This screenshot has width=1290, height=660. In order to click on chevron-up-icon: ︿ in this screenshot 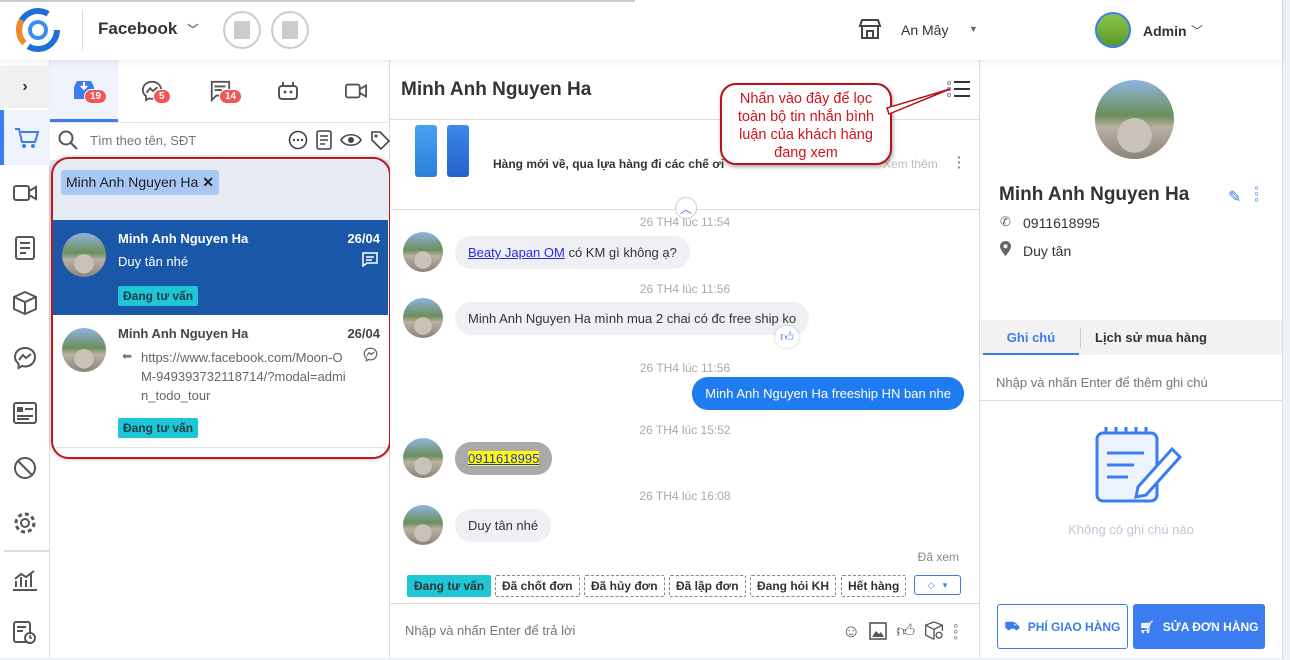, I will do `click(685, 209)`.